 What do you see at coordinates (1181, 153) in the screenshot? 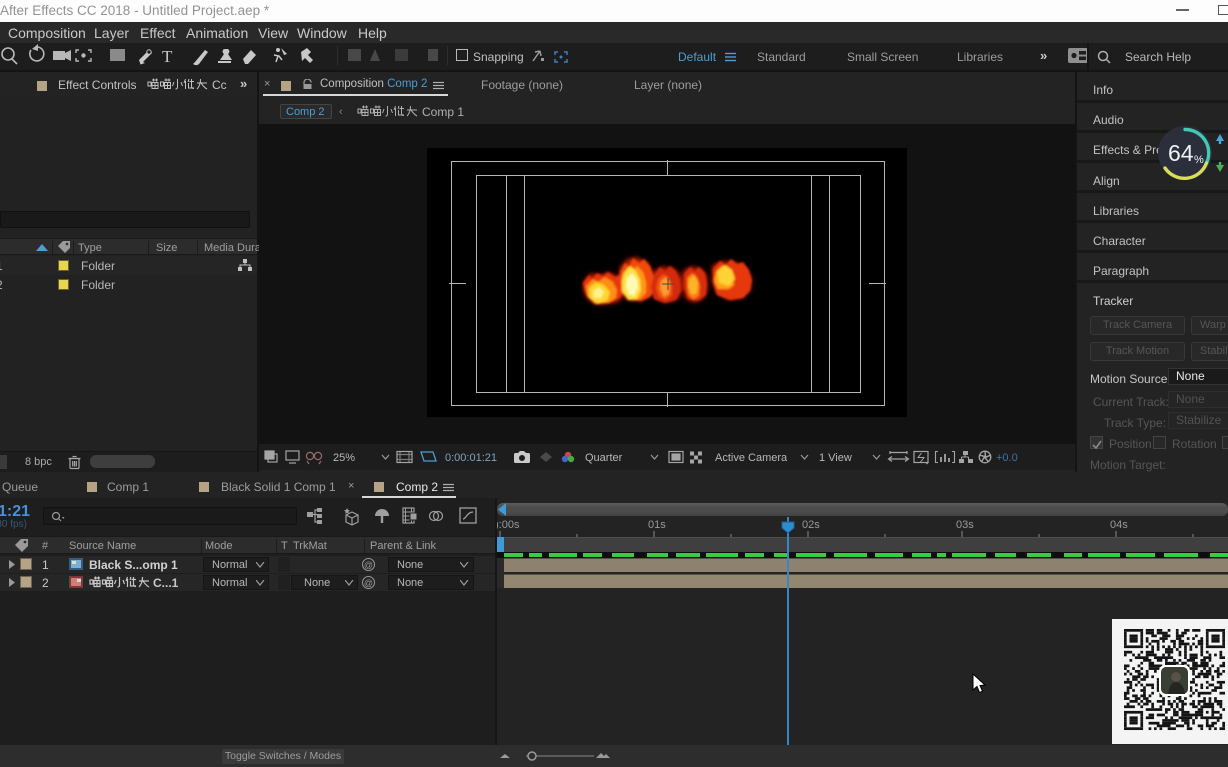
I see `svg-text: 64` at bounding box center [1181, 153].